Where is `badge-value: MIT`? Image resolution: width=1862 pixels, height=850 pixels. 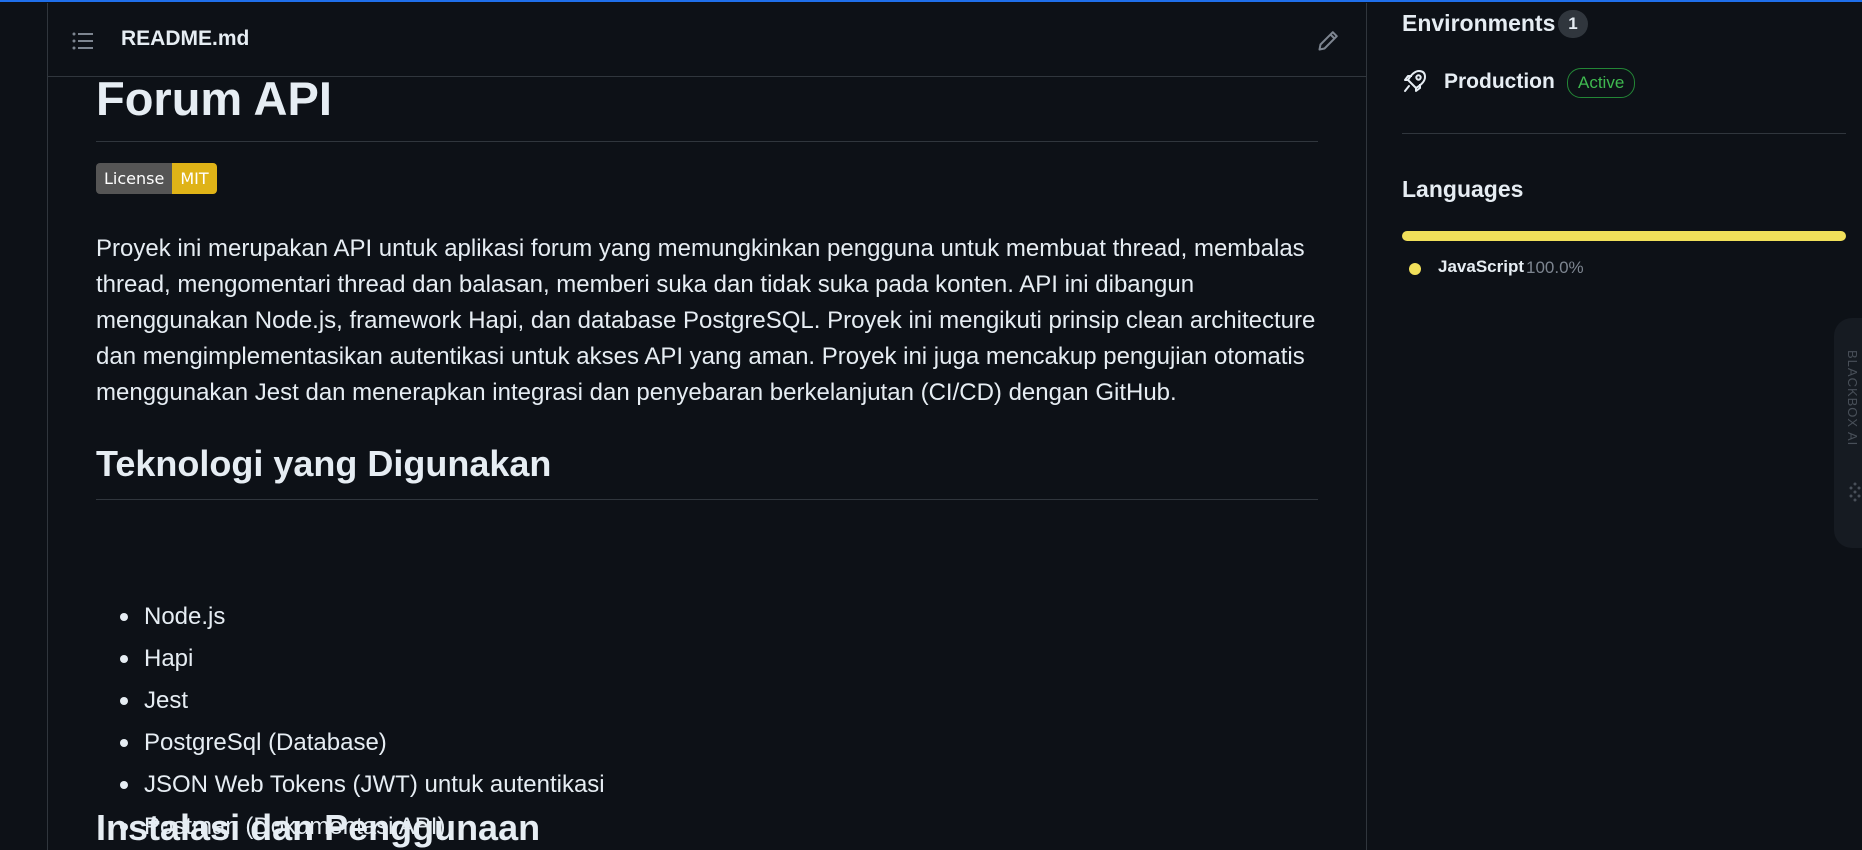
badge-value: MIT is located at coordinates (194, 178).